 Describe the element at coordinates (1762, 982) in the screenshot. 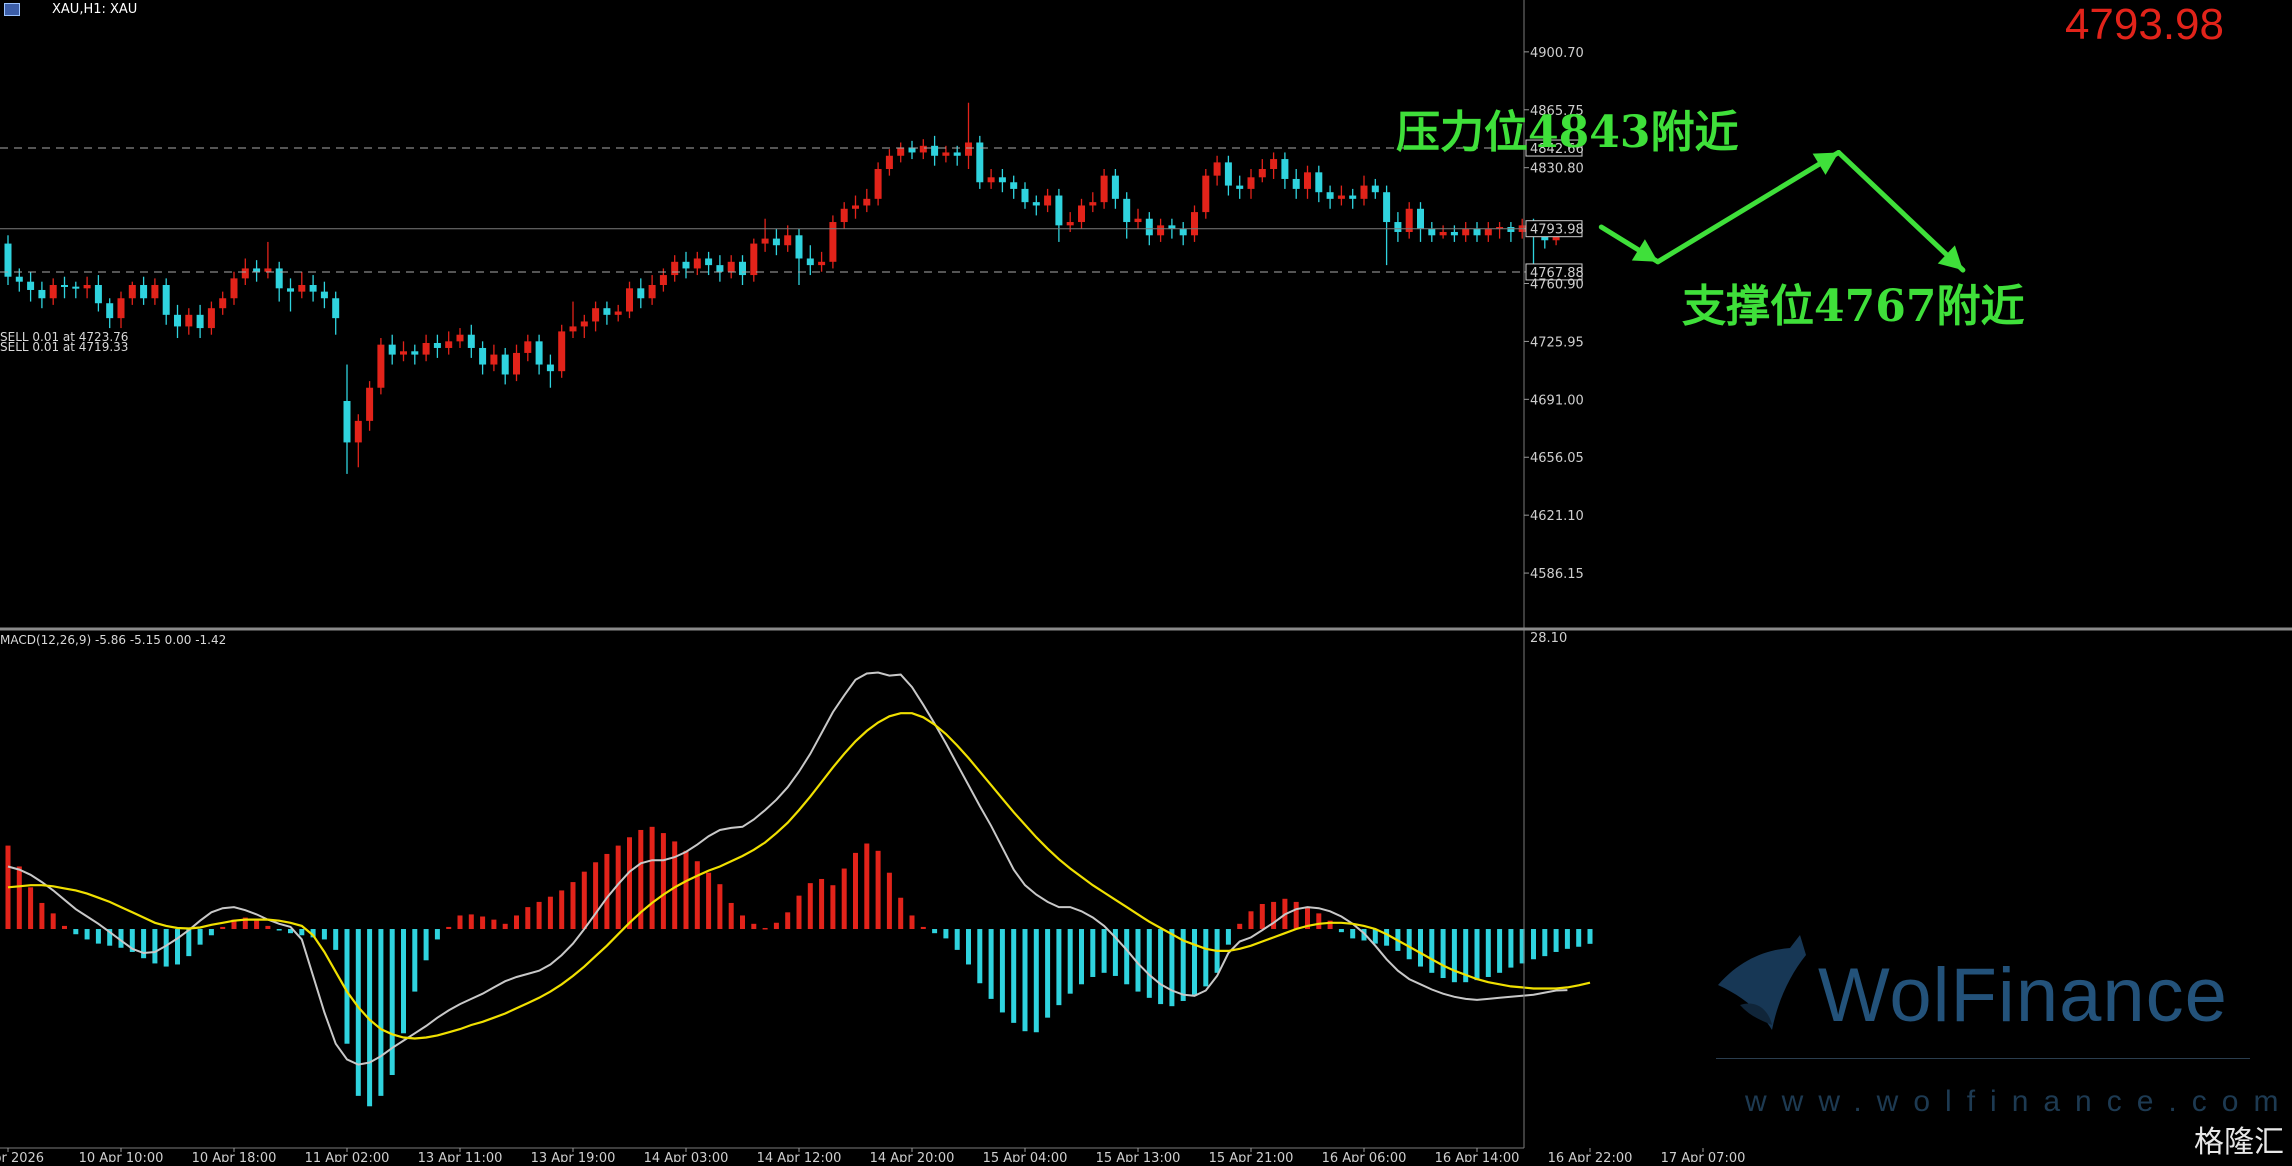

I see `wolf-emblem-icon` at that location.